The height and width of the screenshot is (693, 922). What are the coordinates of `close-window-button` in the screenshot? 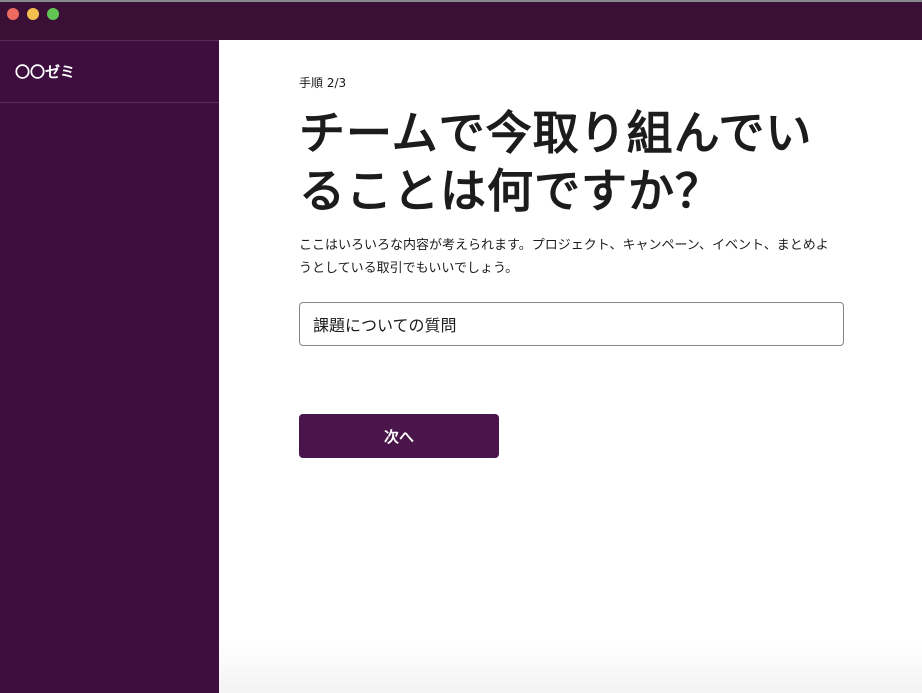 It's located at (13, 14).